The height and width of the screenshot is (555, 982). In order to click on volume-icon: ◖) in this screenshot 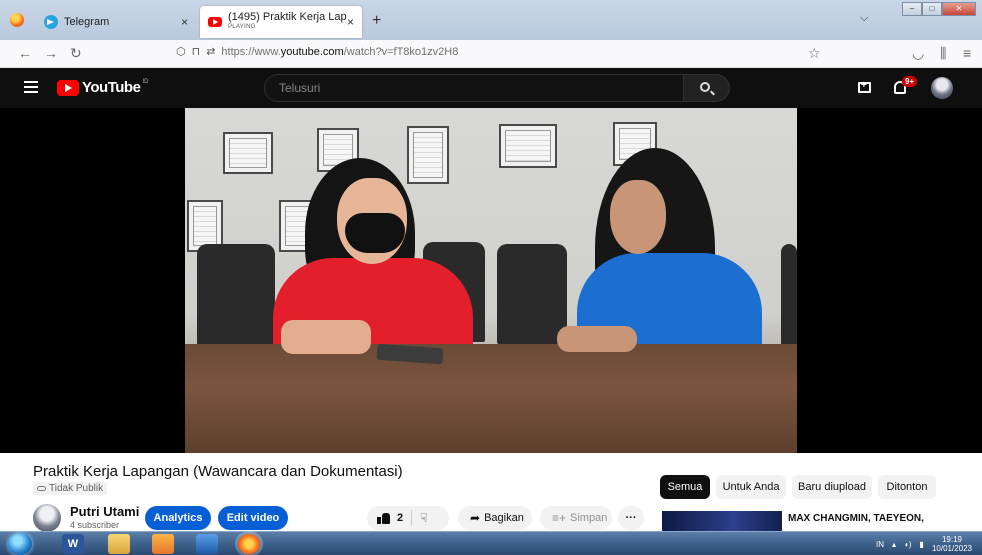, I will do `click(908, 544)`.